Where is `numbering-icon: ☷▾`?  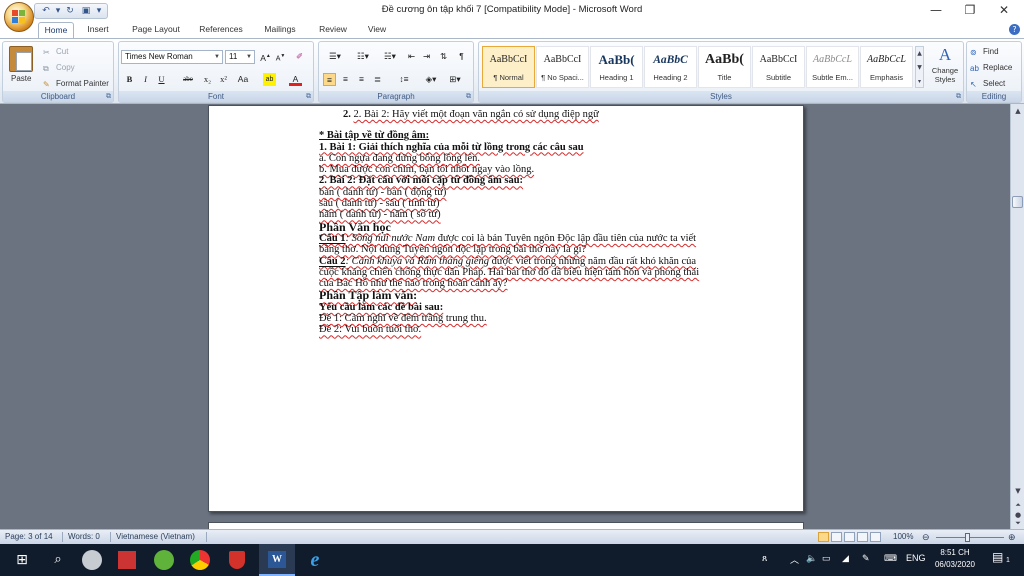
numbering-icon: ☷▾ is located at coordinates (363, 56).